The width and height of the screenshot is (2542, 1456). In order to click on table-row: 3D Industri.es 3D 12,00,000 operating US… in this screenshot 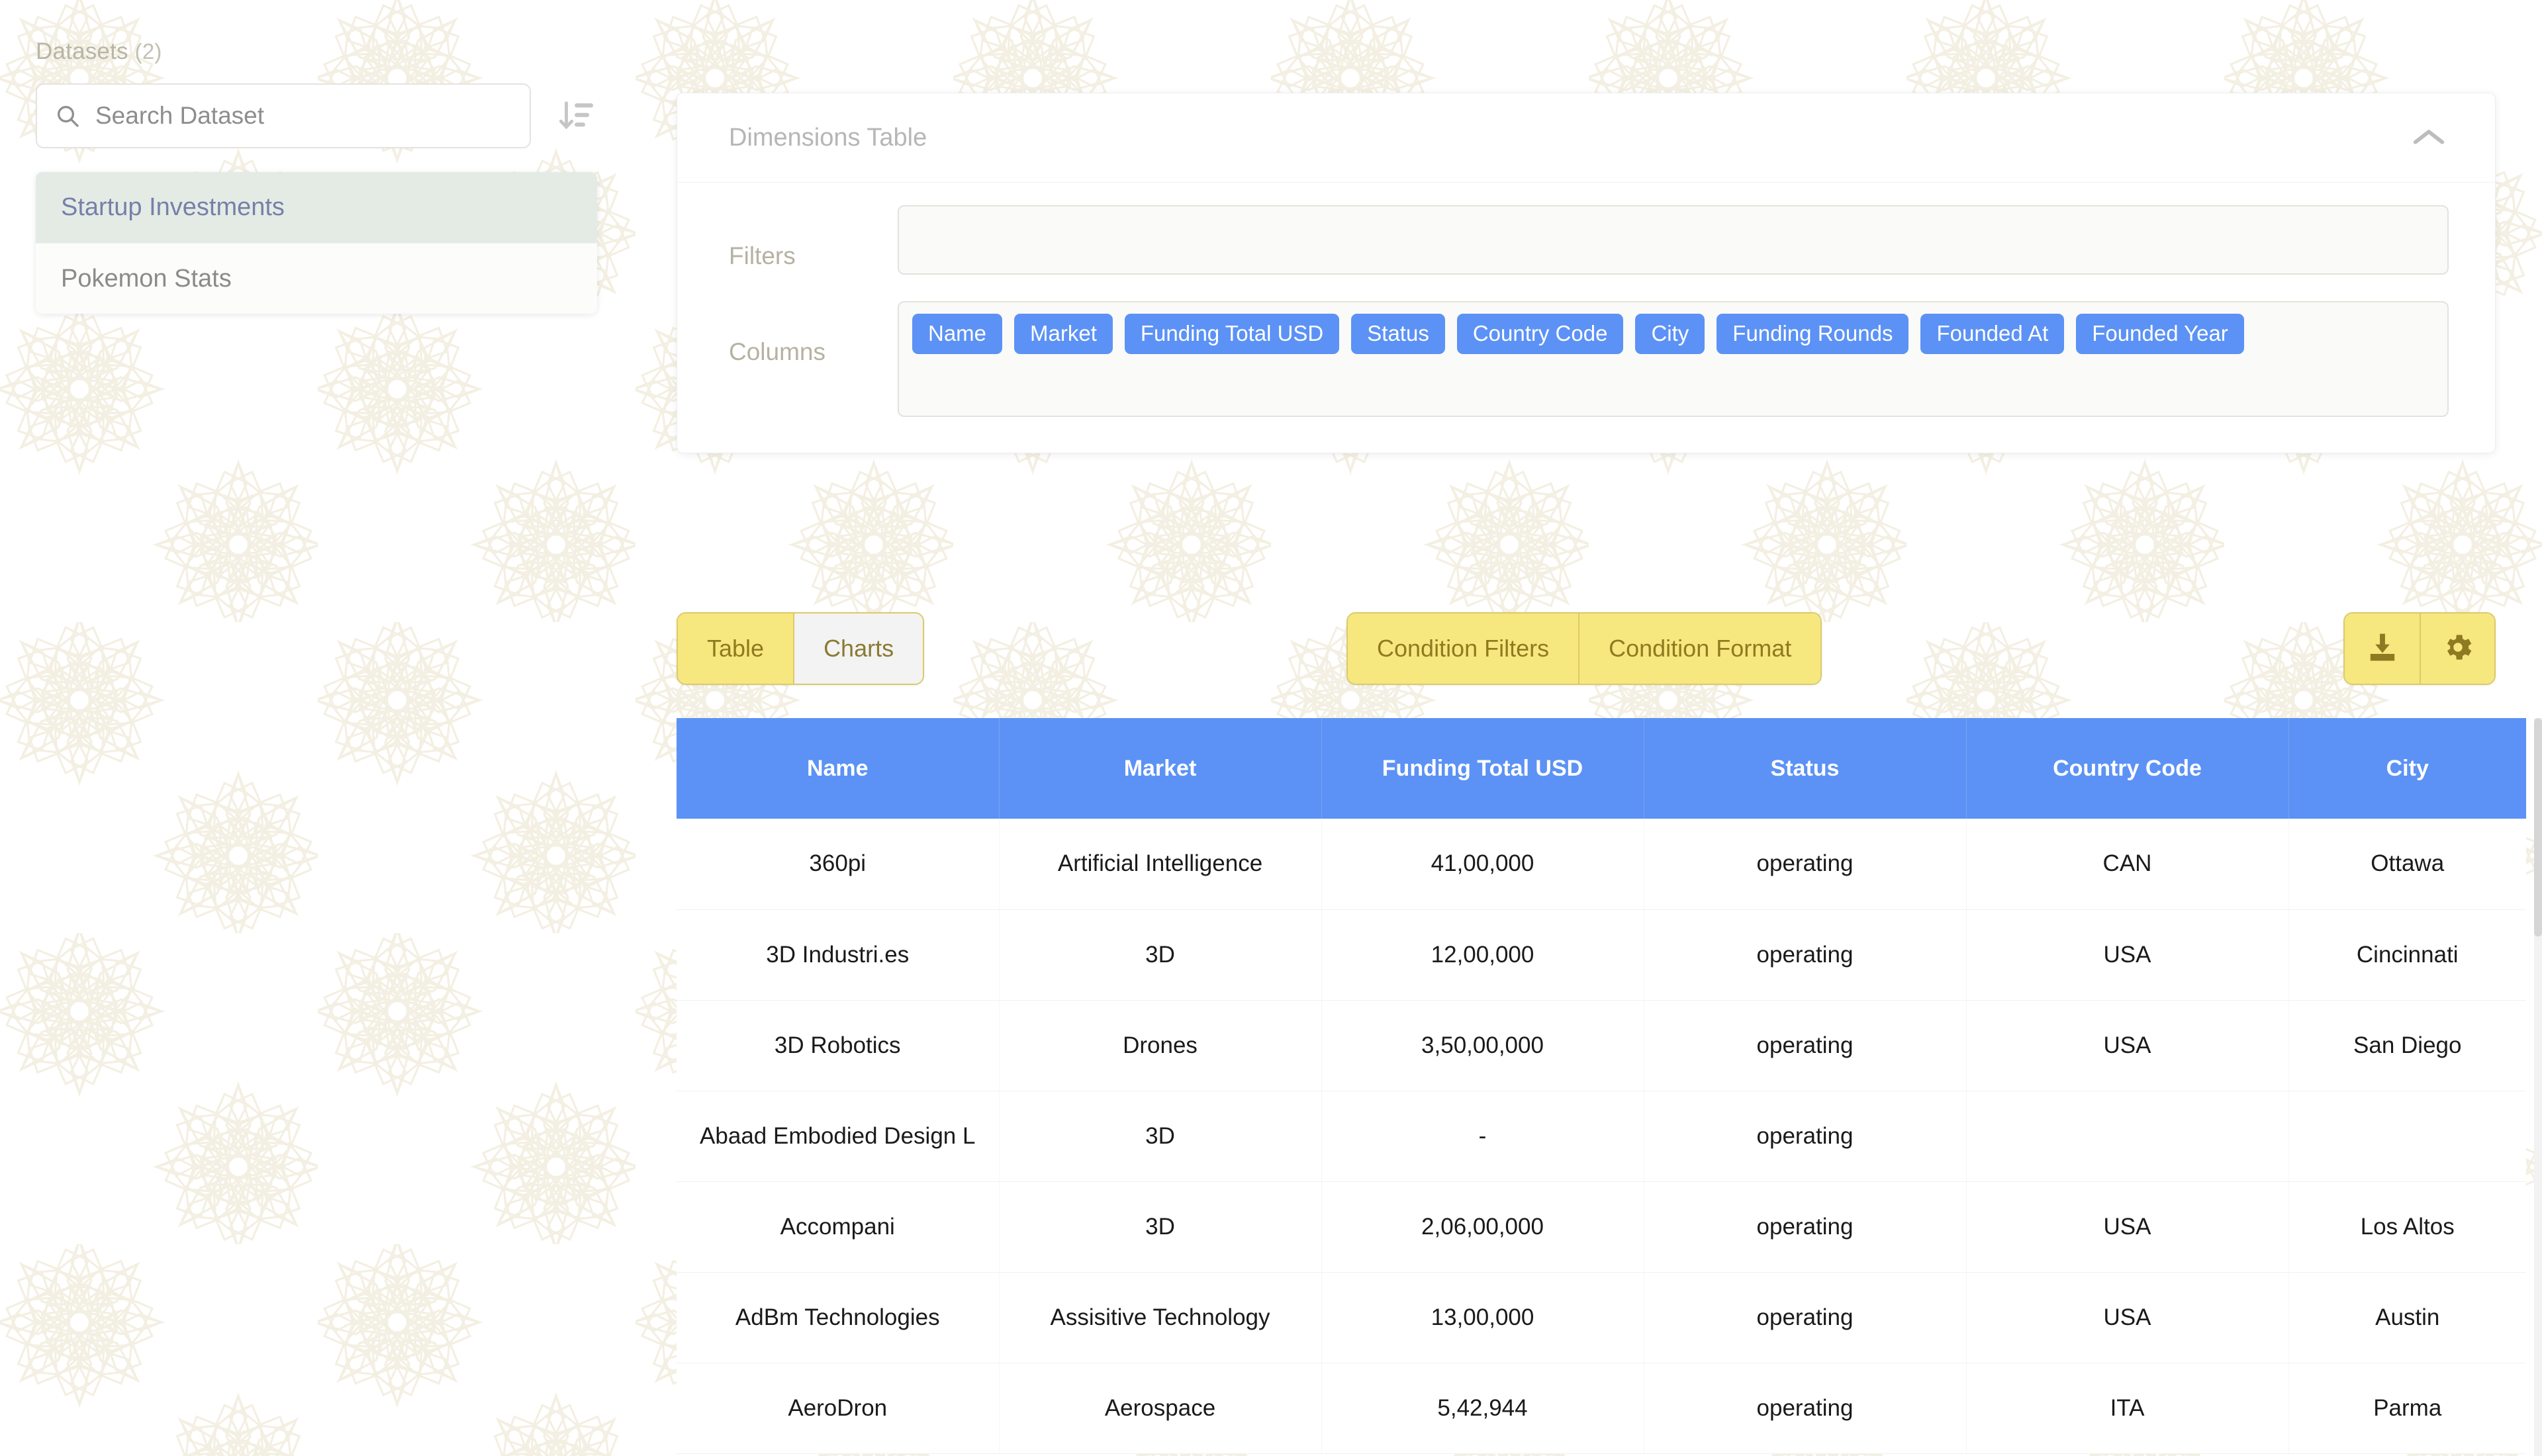, I will do `click(1602, 955)`.